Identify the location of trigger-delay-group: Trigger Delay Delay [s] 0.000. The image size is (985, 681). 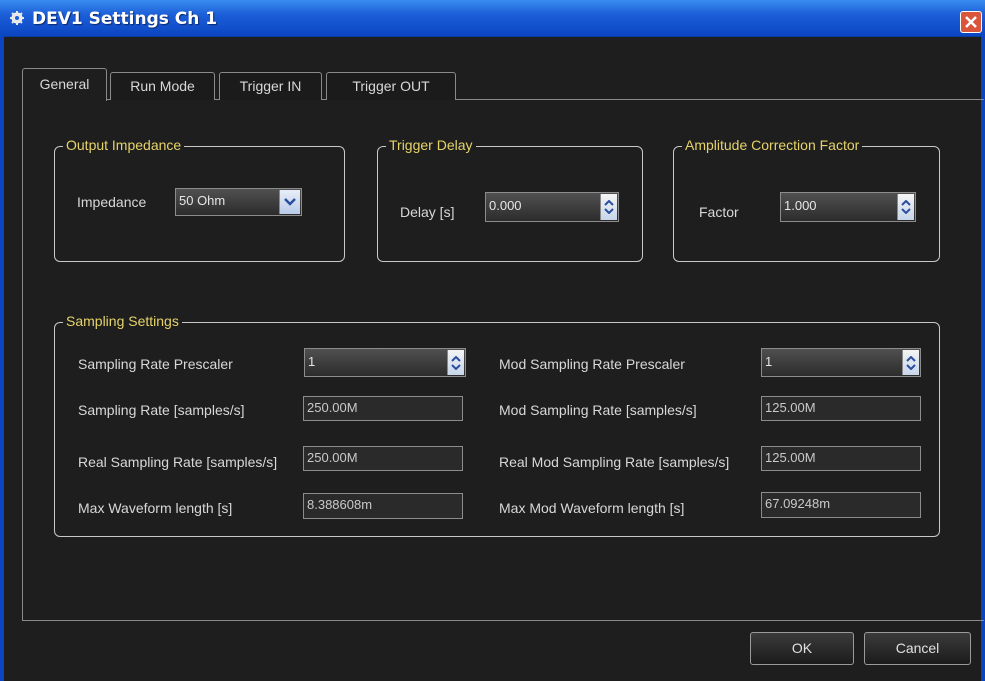
(510, 199).